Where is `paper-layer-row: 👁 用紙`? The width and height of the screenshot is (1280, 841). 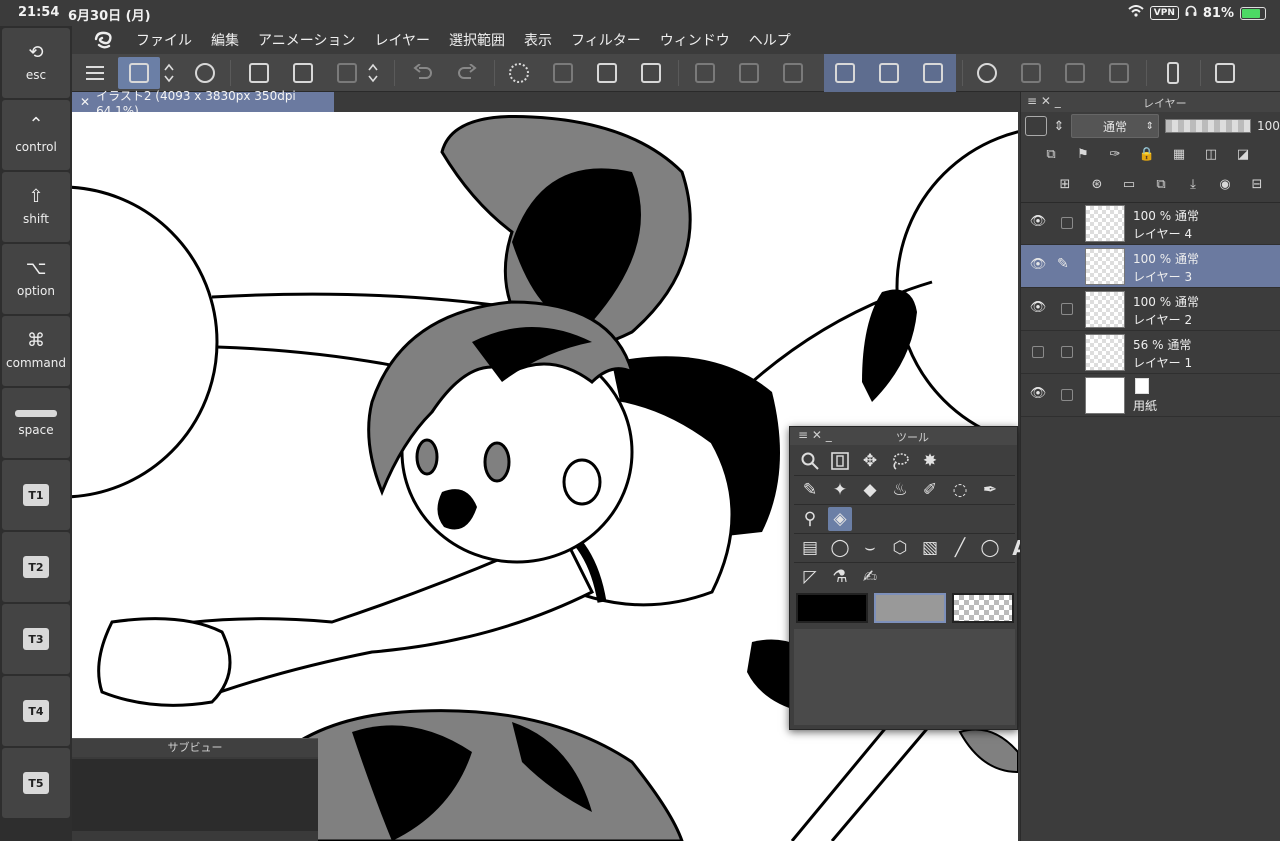 paper-layer-row: 👁 用紙 is located at coordinates (1150, 395).